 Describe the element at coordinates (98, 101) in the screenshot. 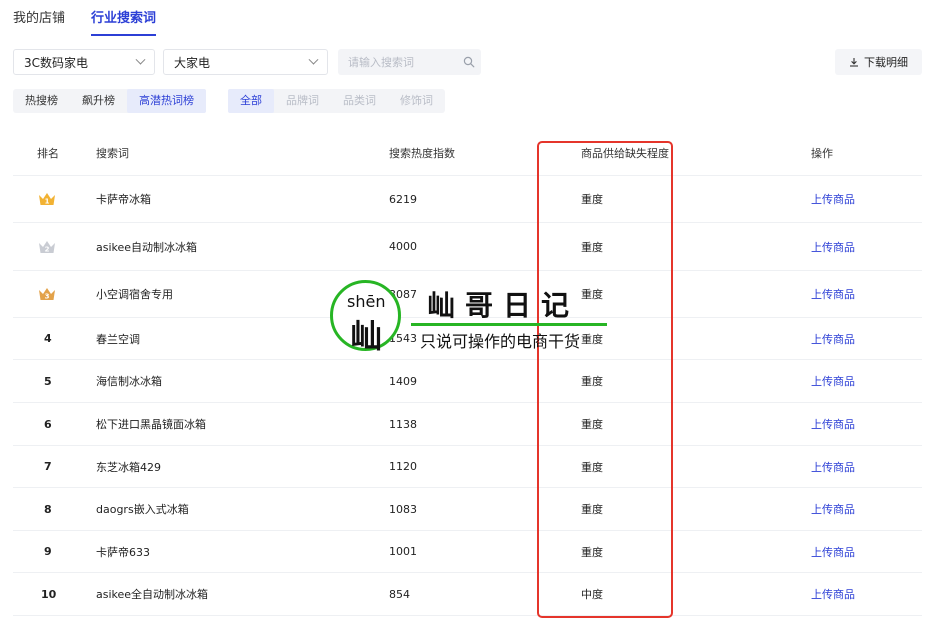

I see `tab-rising: 飙升榜` at that location.